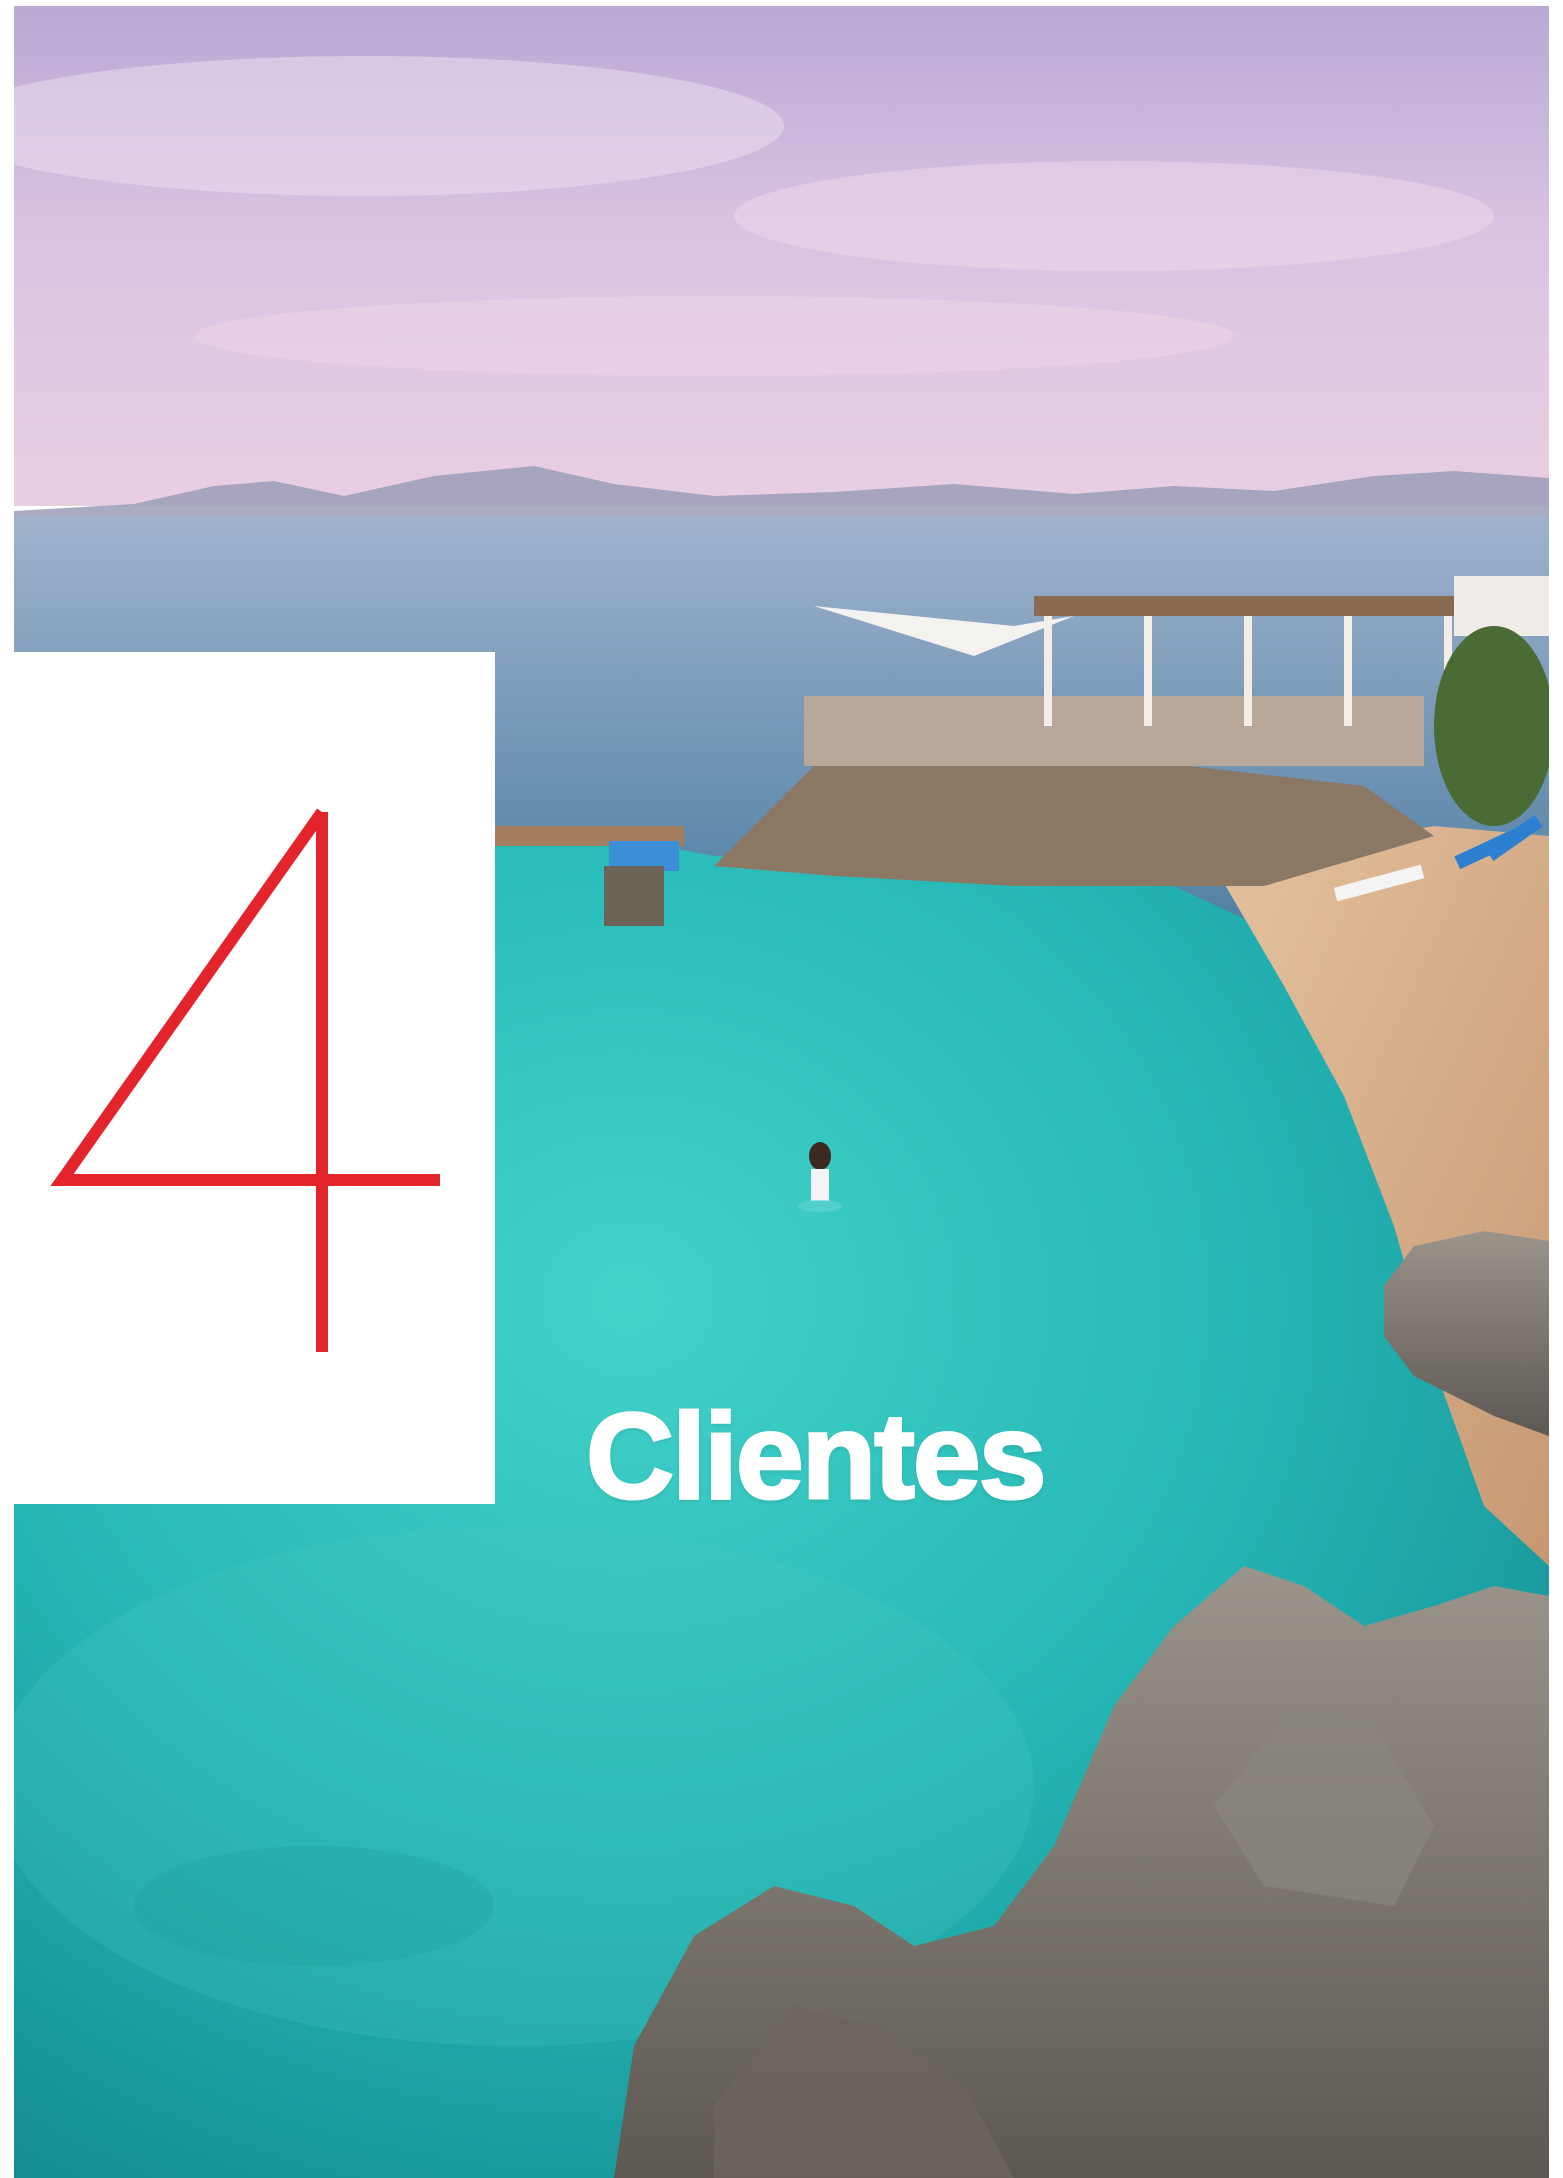 This screenshot has height=2178, width=1563. What do you see at coordinates (817, 1456) in the screenshot?
I see `section-title: Clientes` at bounding box center [817, 1456].